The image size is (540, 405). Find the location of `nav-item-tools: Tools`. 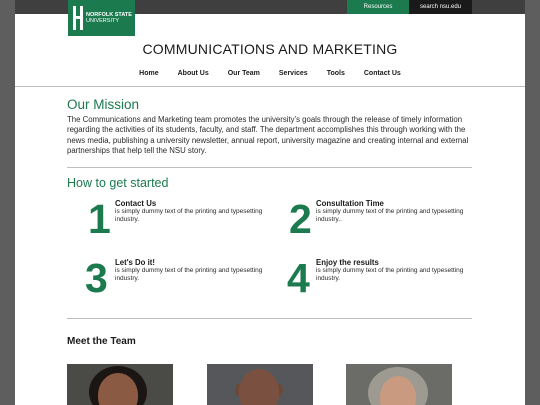

nav-item-tools: Tools is located at coordinates (336, 73).